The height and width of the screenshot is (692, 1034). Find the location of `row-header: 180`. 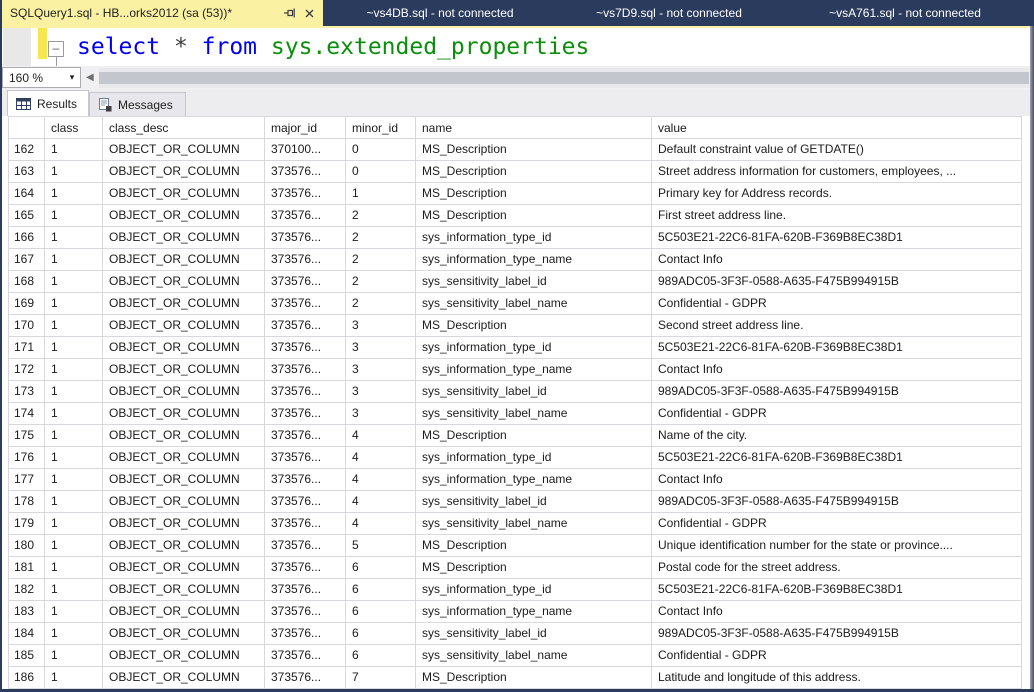

row-header: 180 is located at coordinates (26, 546).